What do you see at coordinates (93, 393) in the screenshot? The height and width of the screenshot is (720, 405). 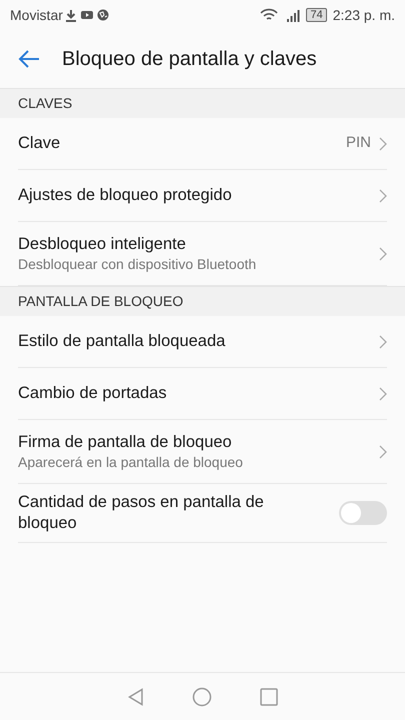 I see `item-label: Cambio de portadas` at bounding box center [93, 393].